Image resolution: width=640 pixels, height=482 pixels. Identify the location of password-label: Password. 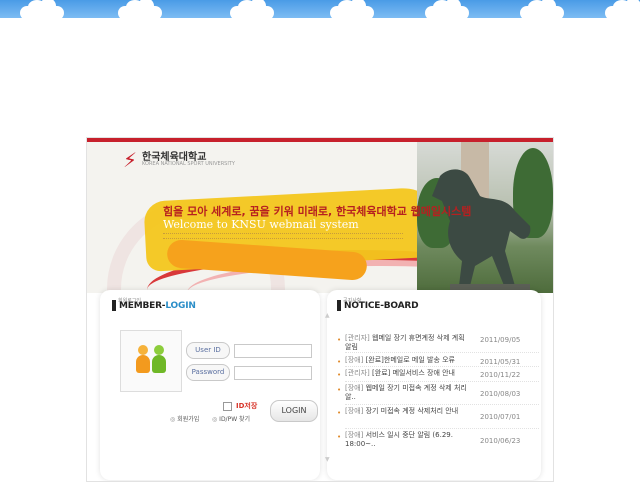
(208, 372).